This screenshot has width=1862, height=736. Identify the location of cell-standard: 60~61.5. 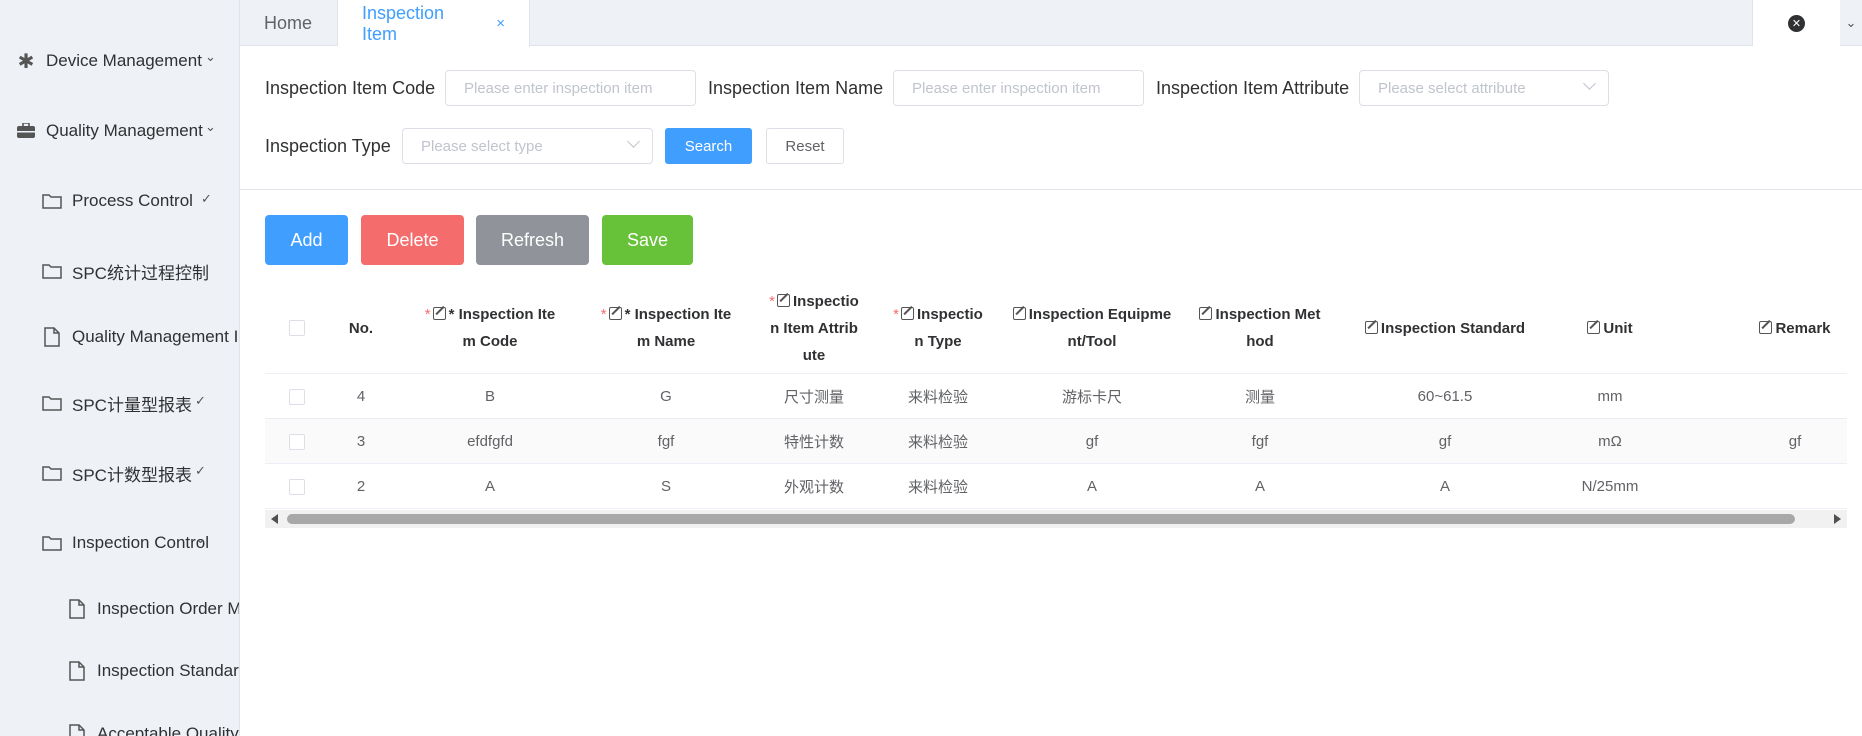
(1445, 396).